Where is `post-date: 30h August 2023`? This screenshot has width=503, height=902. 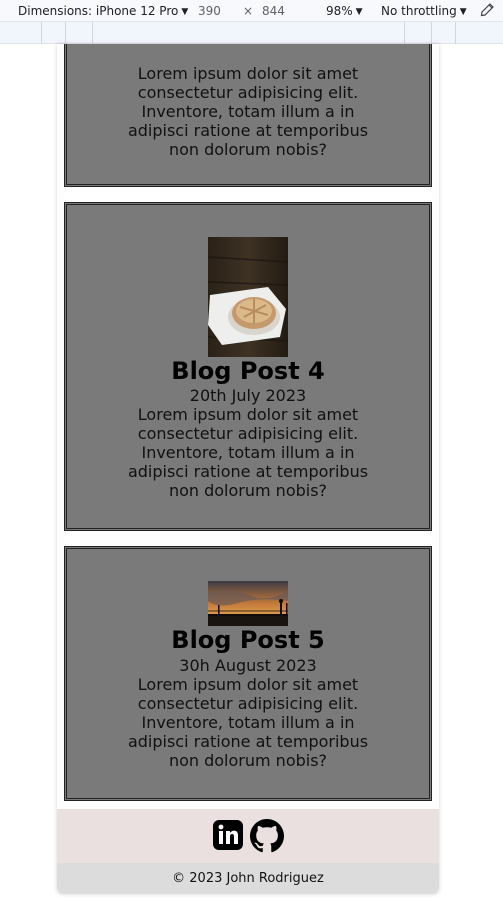
post-date: 30h August 2023 is located at coordinates (248, 665).